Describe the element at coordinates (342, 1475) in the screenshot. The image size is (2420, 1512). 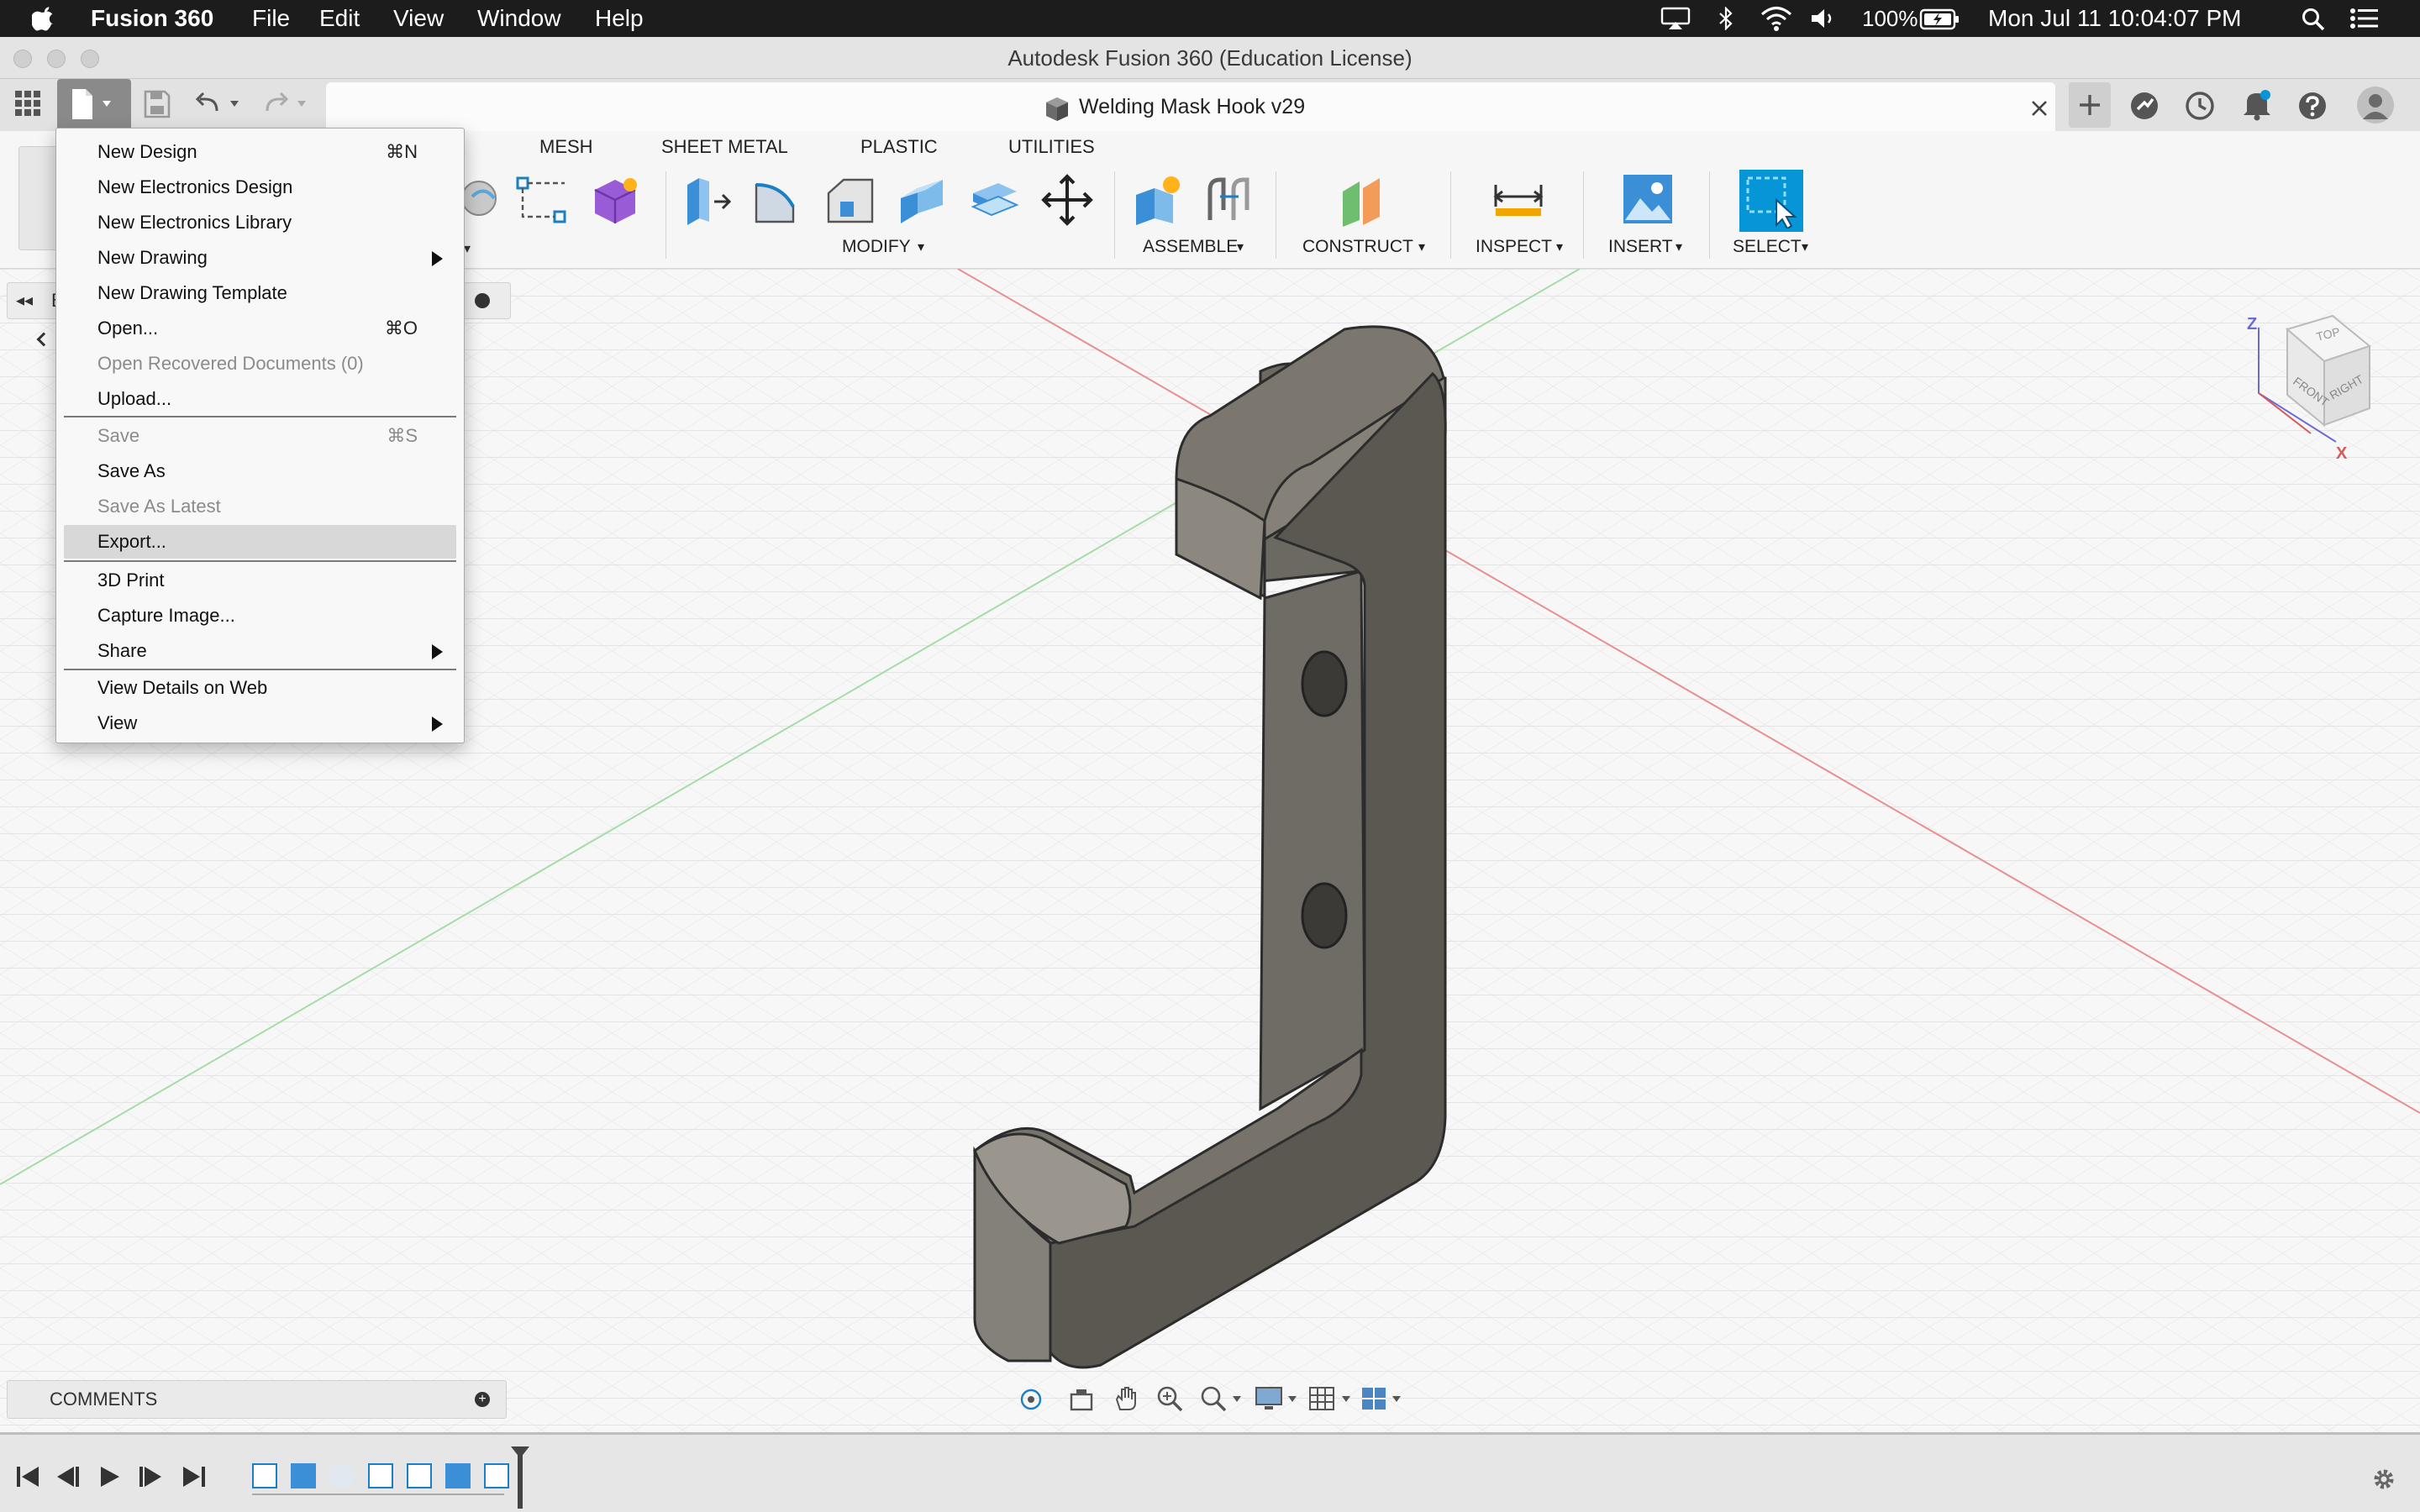
I see `timeline-fillet-feature` at that location.